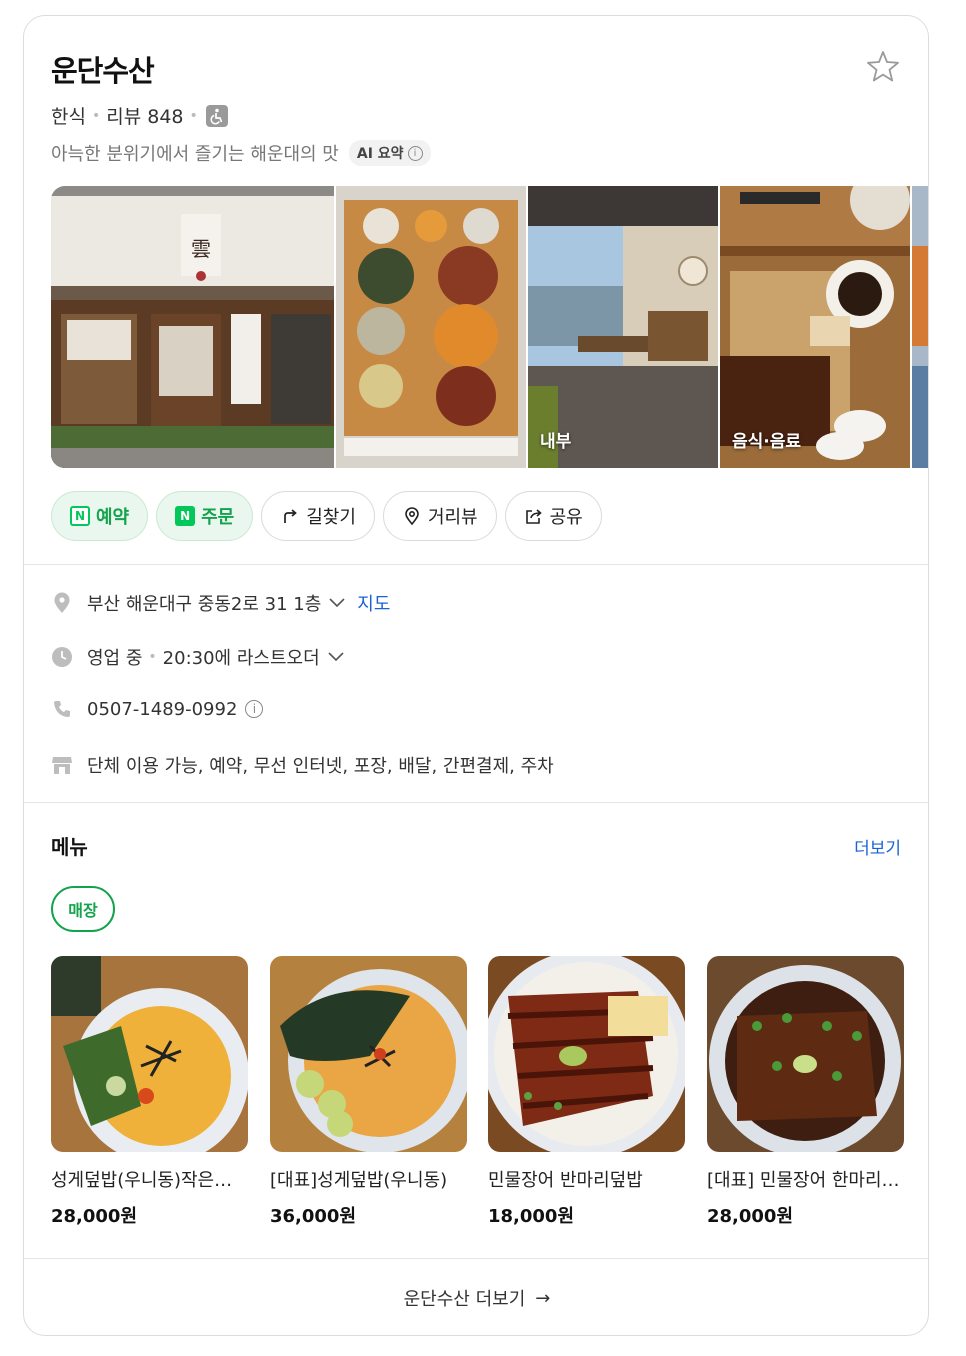 The height and width of the screenshot is (1356, 966). Describe the element at coordinates (62, 765) in the screenshot. I see `store-icon` at that location.